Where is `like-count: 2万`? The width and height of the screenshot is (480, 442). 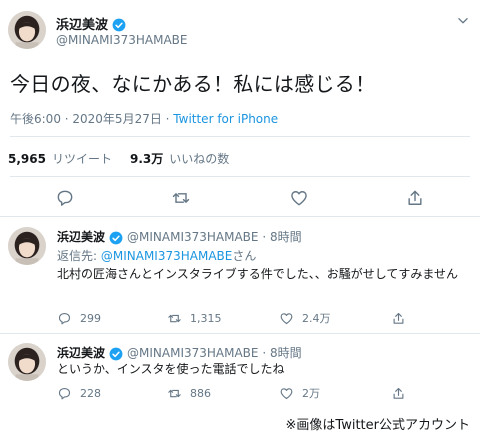 like-count: 2万 is located at coordinates (311, 393).